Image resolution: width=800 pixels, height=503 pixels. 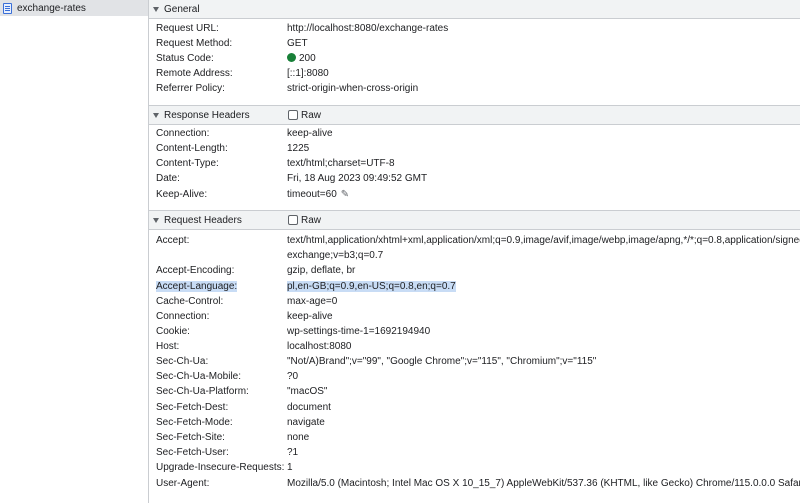 I want to click on selected-text: pl,en-GB;q=0.9,en-US;q=0.8,en;q=0.7, so click(x=371, y=286).